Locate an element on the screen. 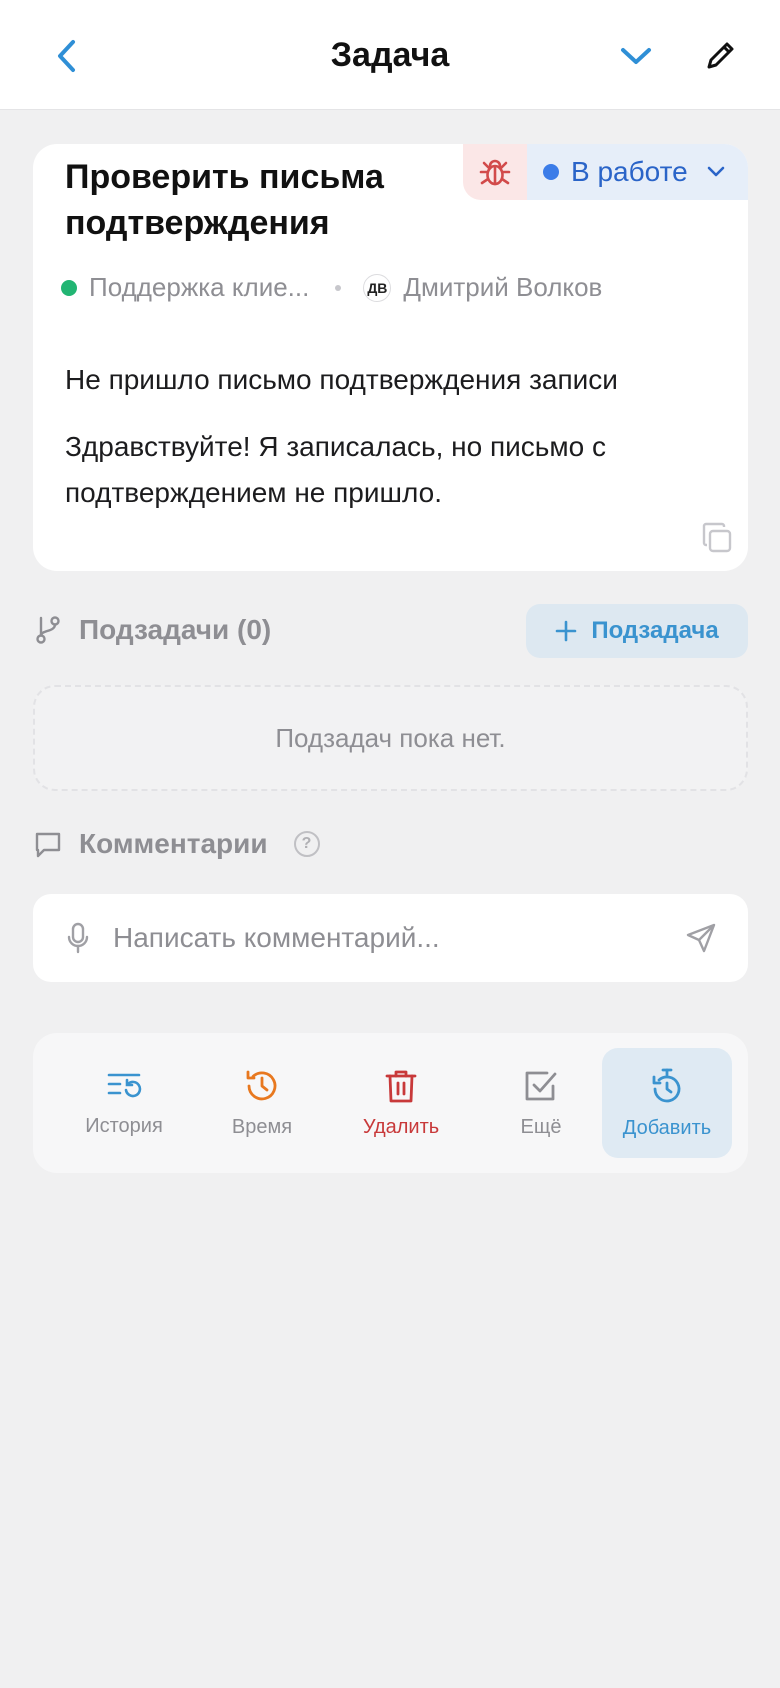 Image resolution: width=780 pixels, height=1688 pixels. more-label: Ещё is located at coordinates (541, 1126).